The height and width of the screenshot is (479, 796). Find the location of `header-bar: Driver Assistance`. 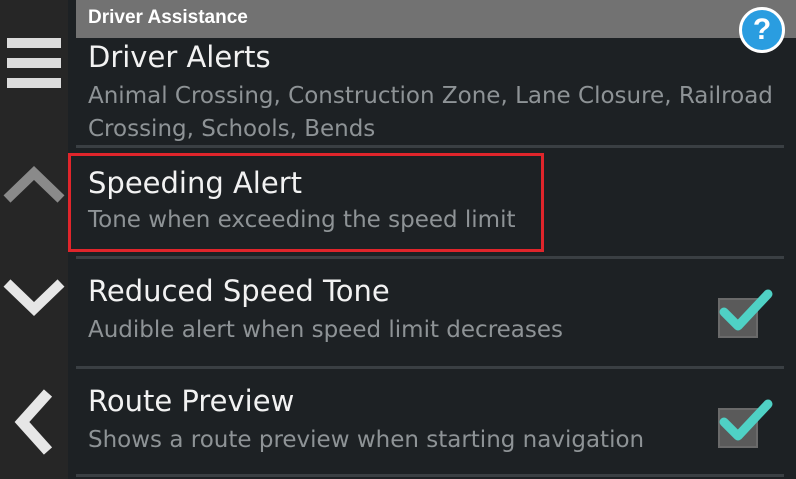

header-bar: Driver Assistance is located at coordinates (436, 19).